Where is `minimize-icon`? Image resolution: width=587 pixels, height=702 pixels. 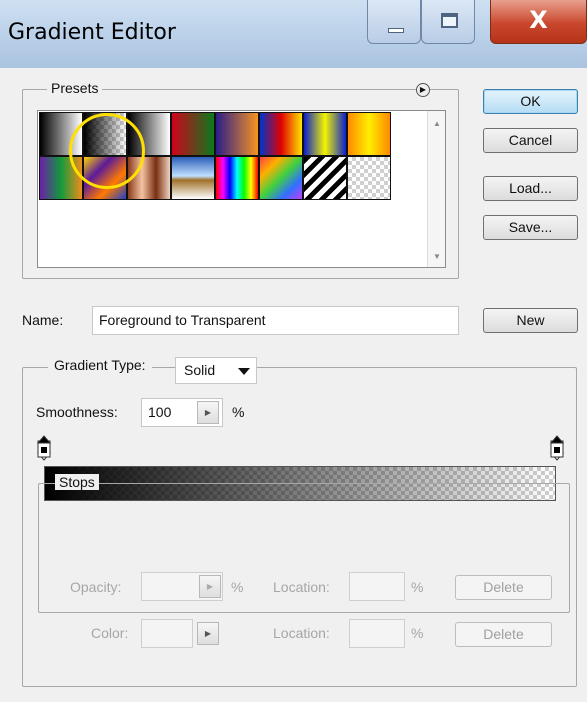
minimize-icon is located at coordinates (396, 30).